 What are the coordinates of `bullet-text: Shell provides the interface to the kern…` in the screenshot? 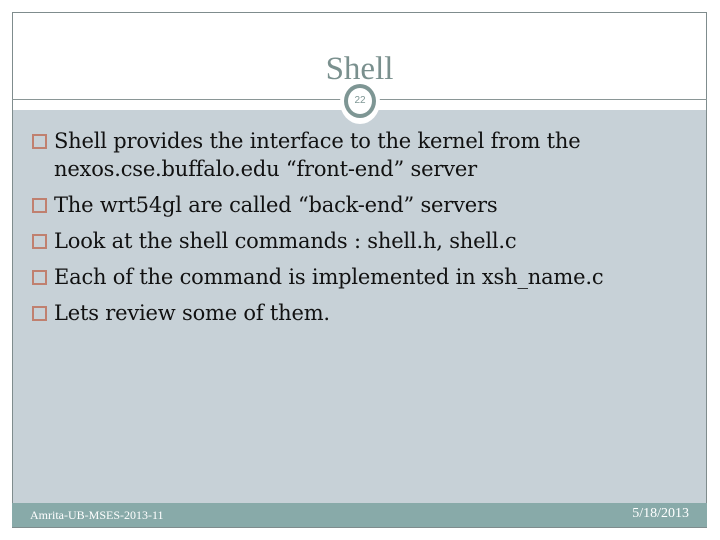 It's located at (317, 155).